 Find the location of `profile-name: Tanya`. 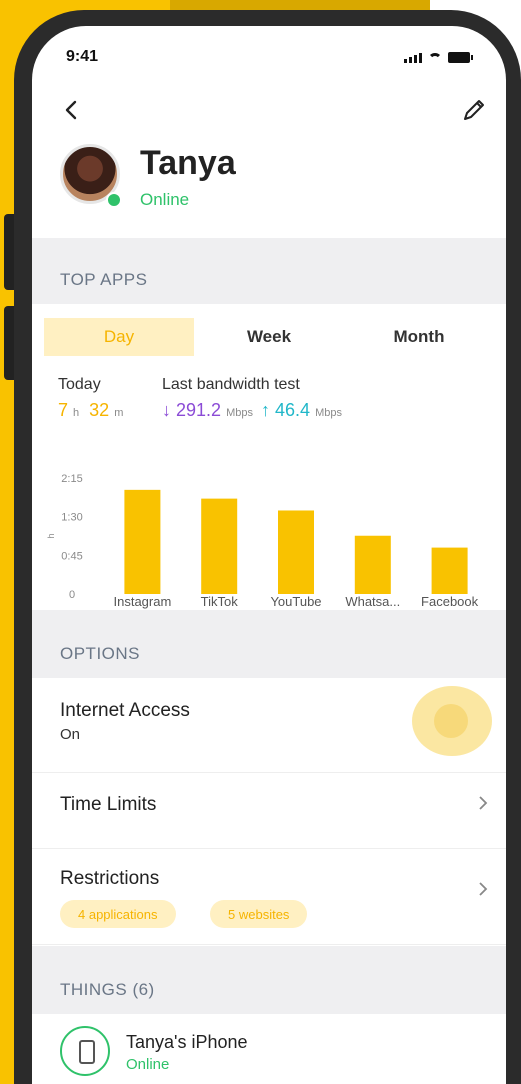

profile-name: Tanya is located at coordinates (188, 163).